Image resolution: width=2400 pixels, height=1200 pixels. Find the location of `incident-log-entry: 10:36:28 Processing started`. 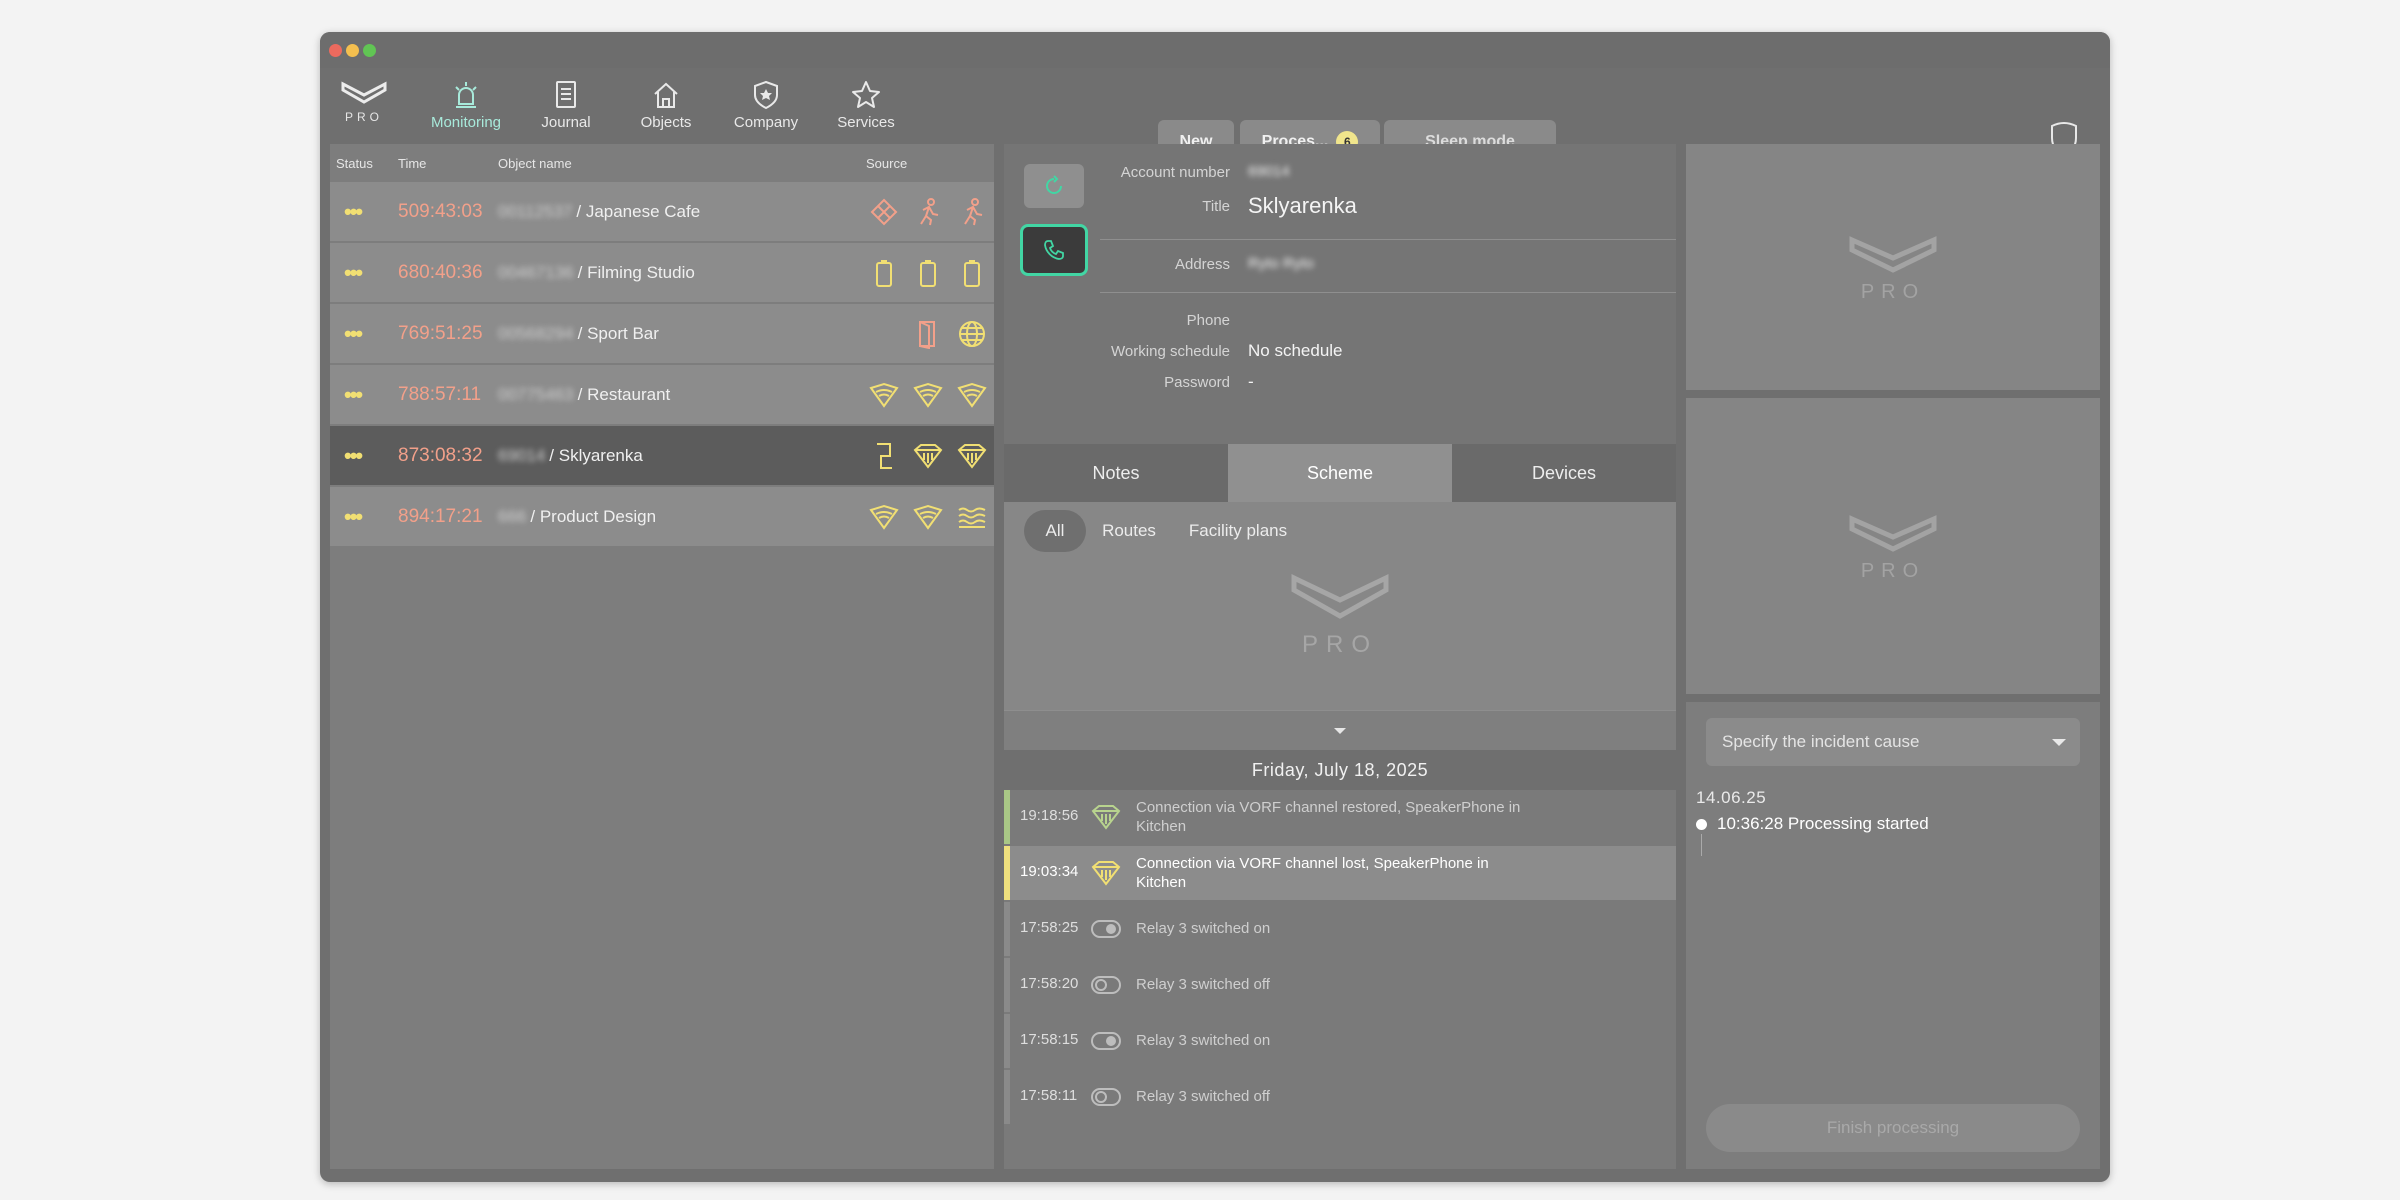

incident-log-entry: 10:36:28 Processing started is located at coordinates (1812, 824).